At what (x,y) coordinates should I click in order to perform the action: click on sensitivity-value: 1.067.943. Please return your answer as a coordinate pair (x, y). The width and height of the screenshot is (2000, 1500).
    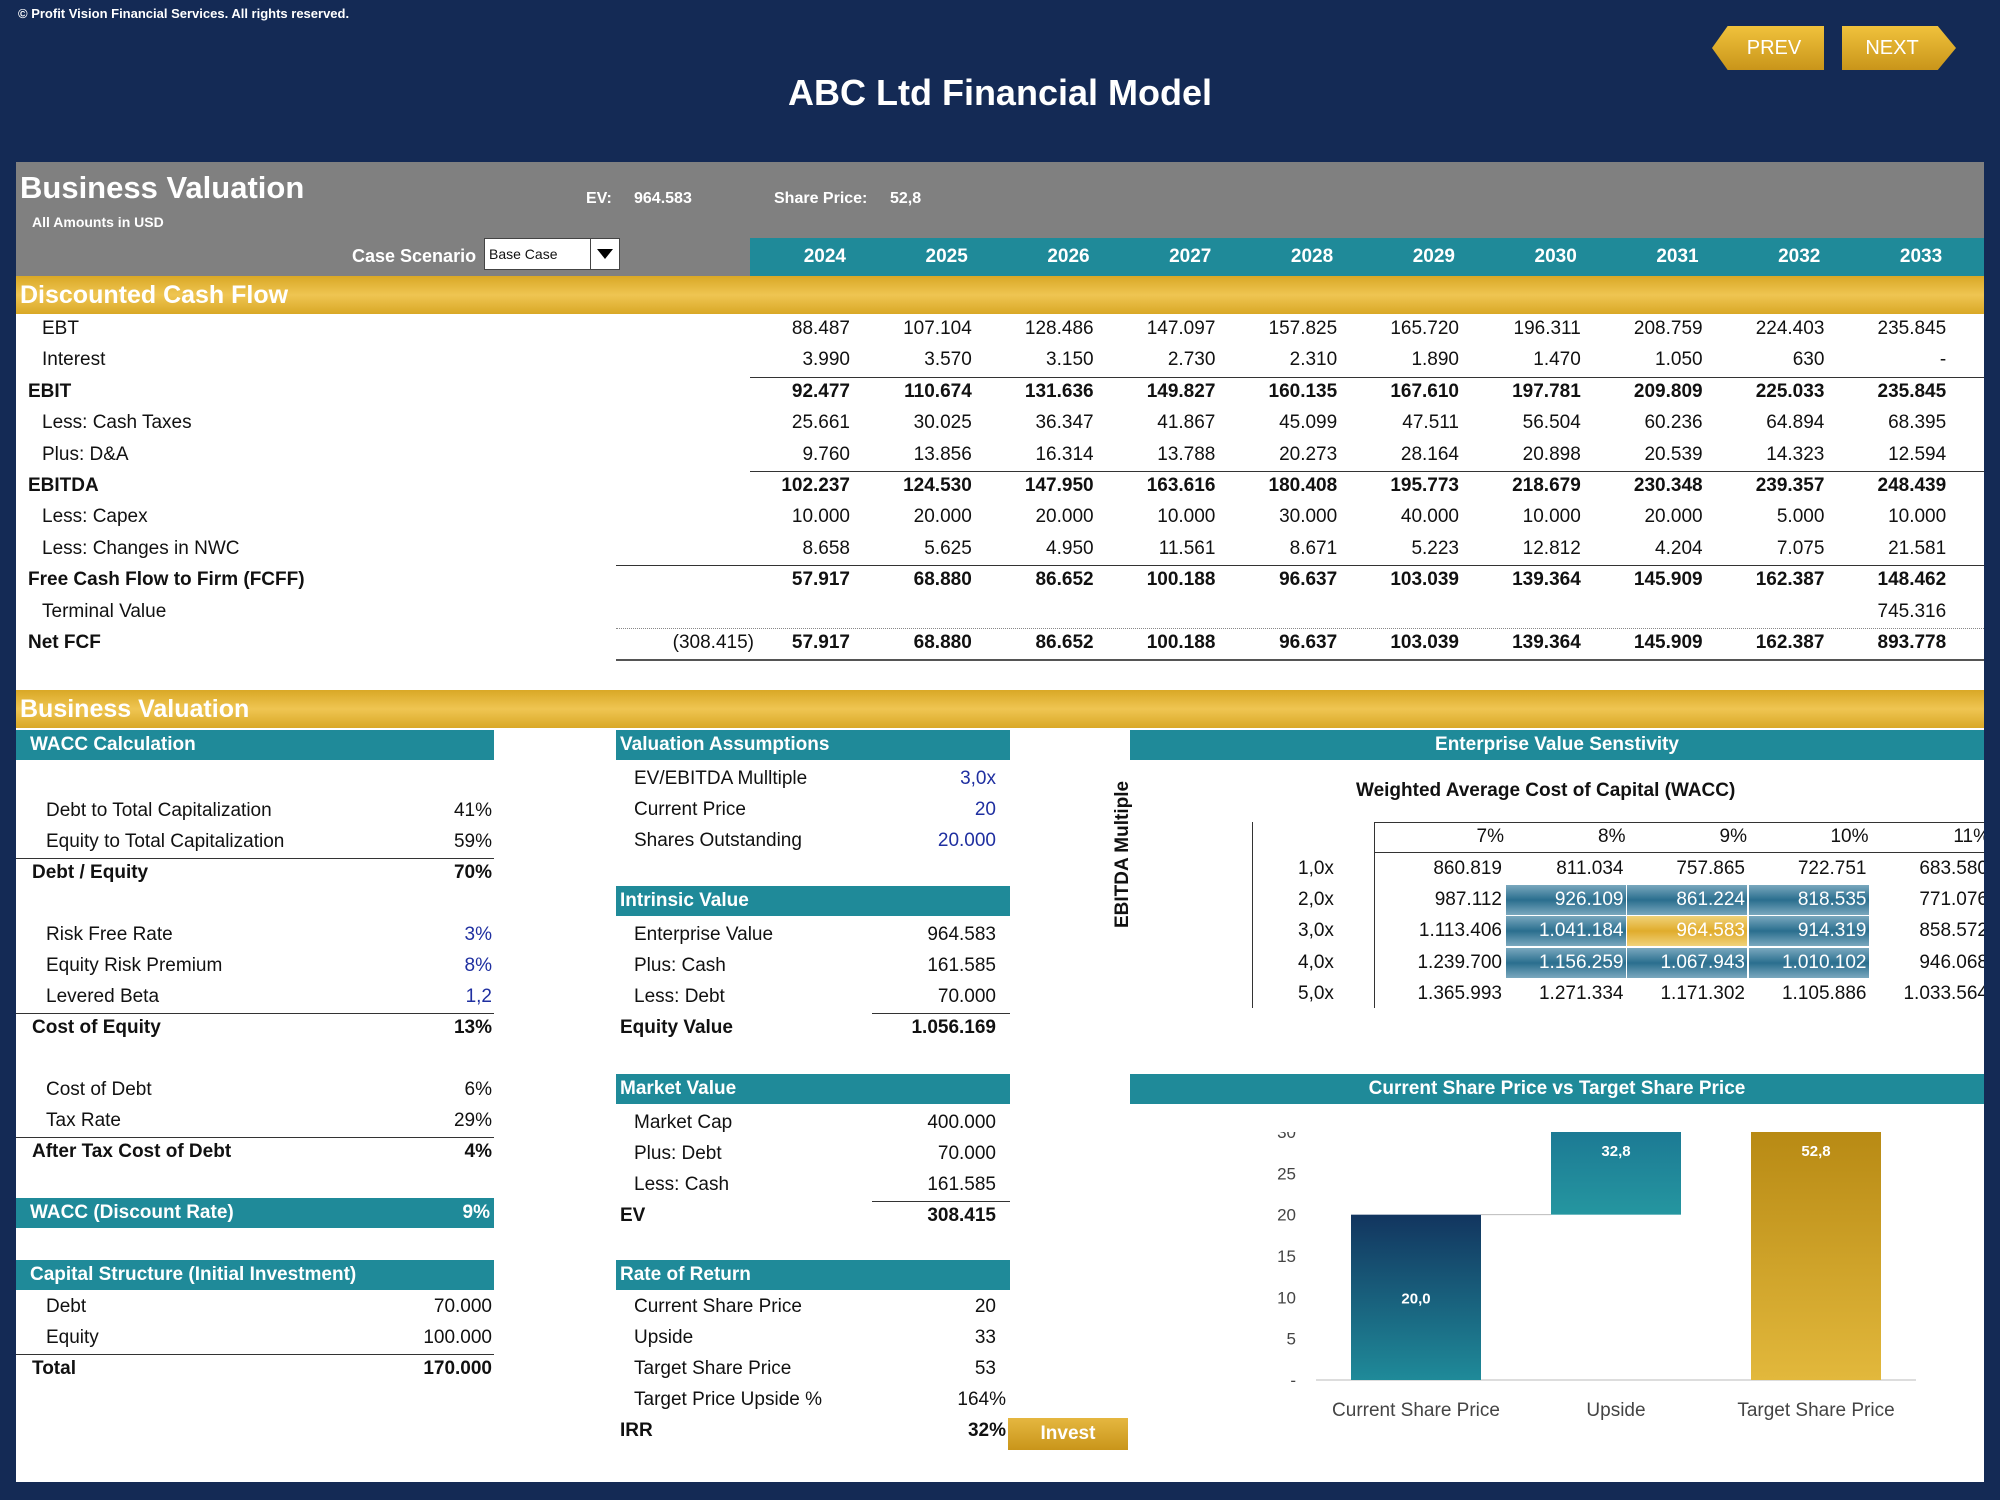
    Looking at the image, I should click on (1687, 962).